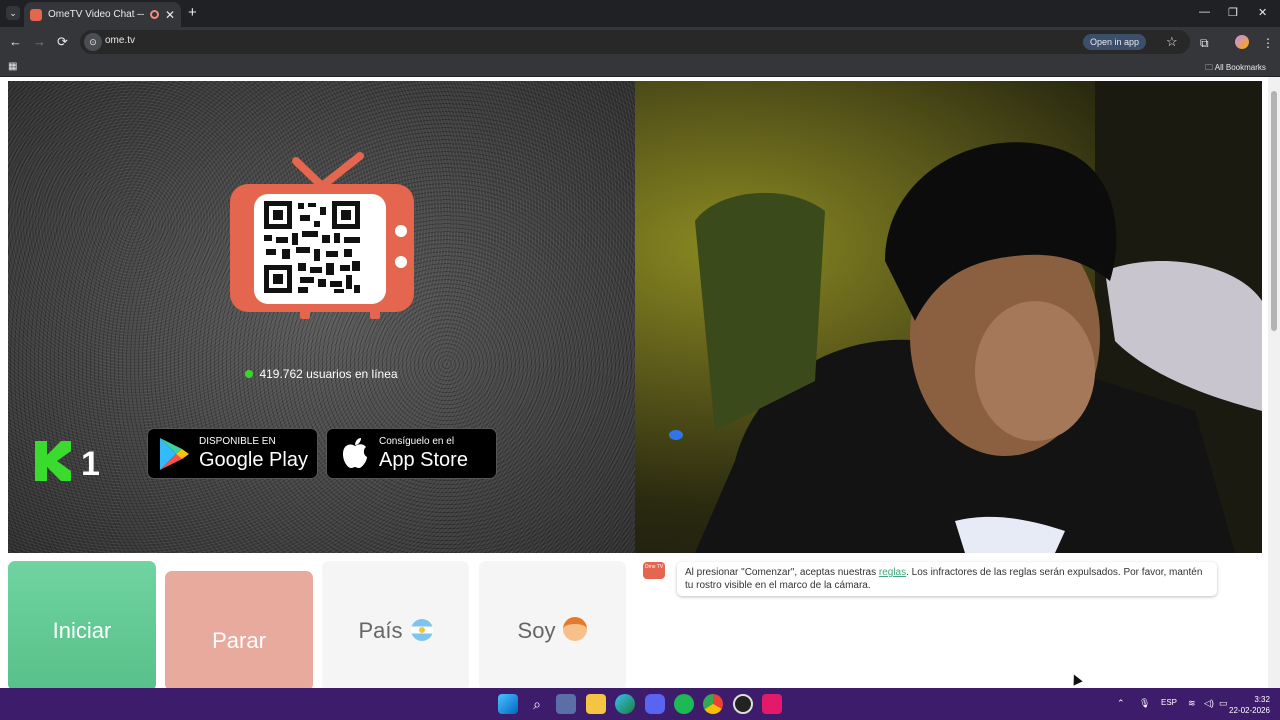 This screenshot has width=1280, height=720. What do you see at coordinates (1209, 703) in the screenshot?
I see `volume-icon: ◁)` at bounding box center [1209, 703].